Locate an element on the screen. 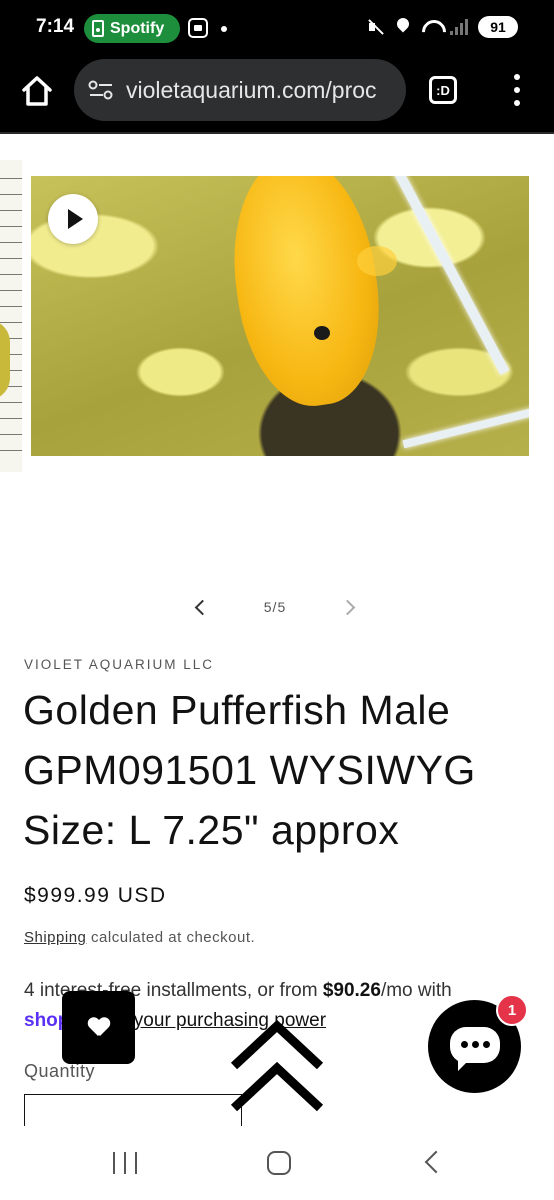 Image resolution: width=554 pixels, height=1200 pixels. wifi-icon is located at coordinates (431, 27).